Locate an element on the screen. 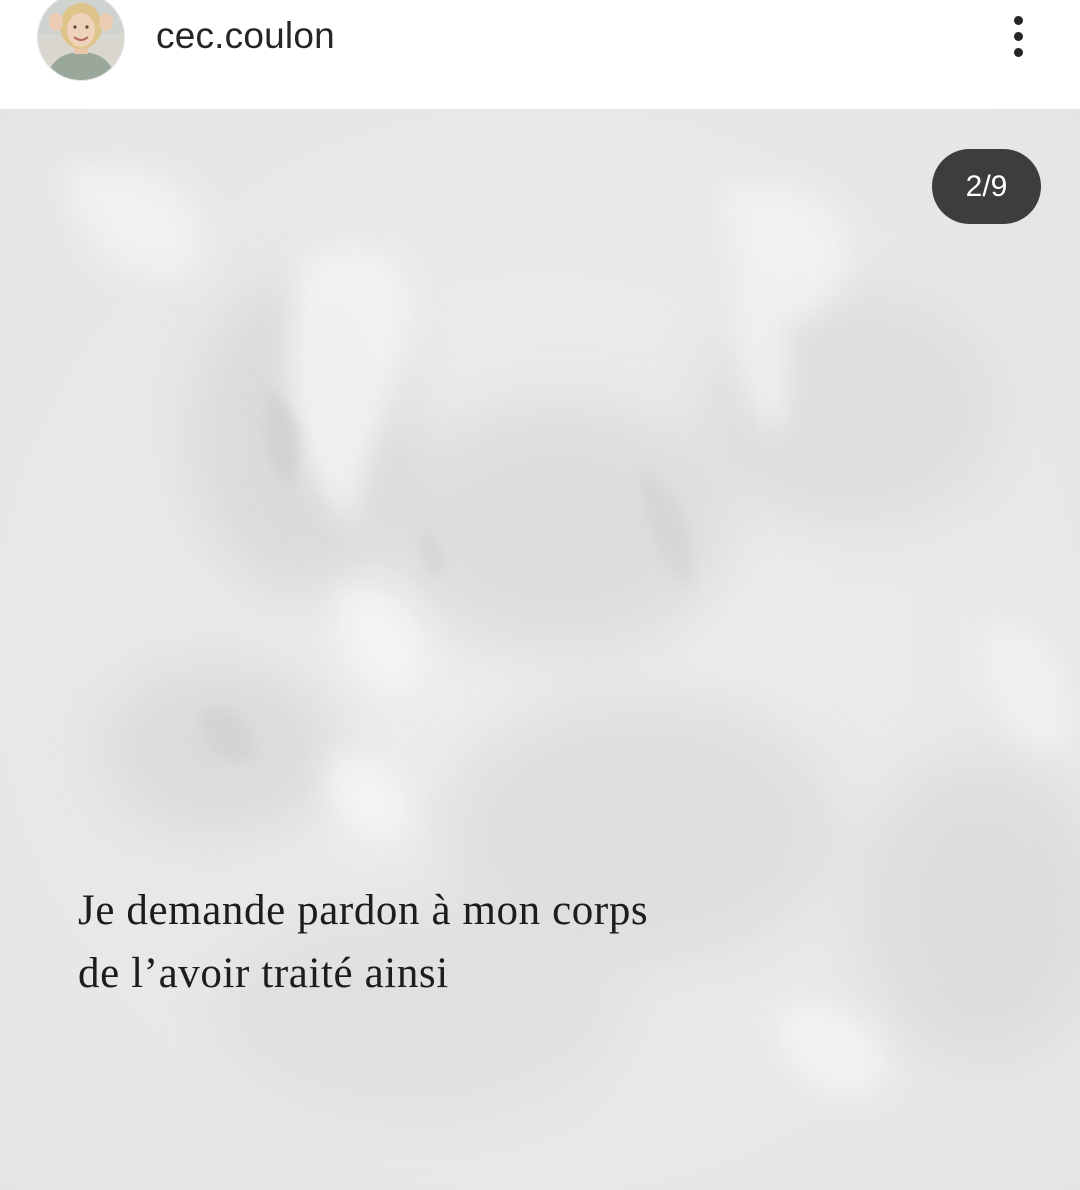 The width and height of the screenshot is (1080, 1190). more-options-button is located at coordinates (1018, 36).